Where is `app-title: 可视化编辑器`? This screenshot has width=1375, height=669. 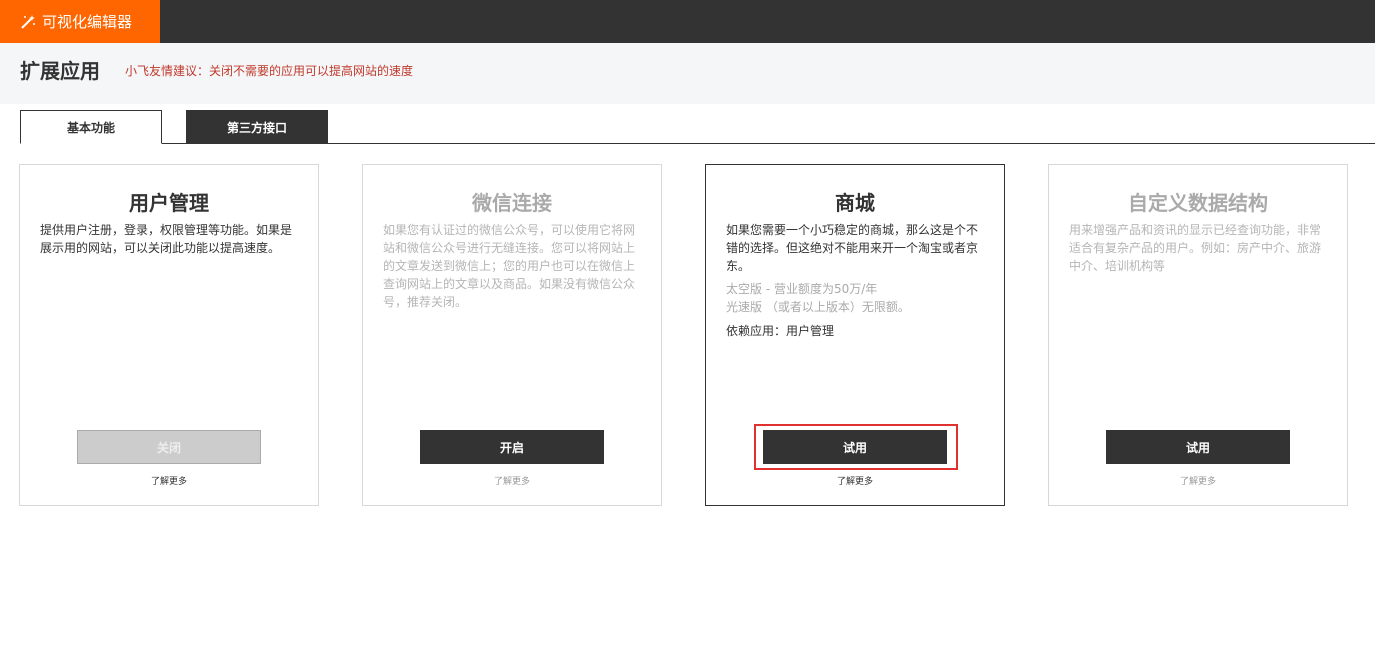
app-title: 可视化编辑器 is located at coordinates (87, 22).